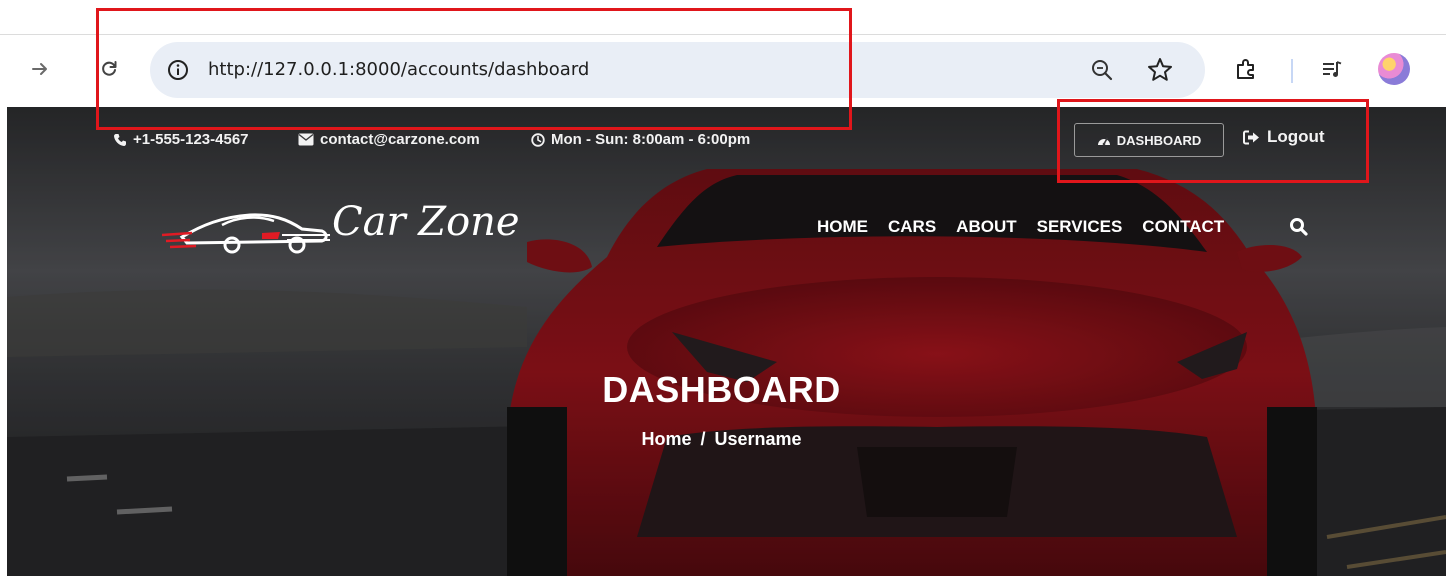 The width and height of the screenshot is (1446, 576). I want to click on nav-contact: CONTACT, so click(1183, 227).